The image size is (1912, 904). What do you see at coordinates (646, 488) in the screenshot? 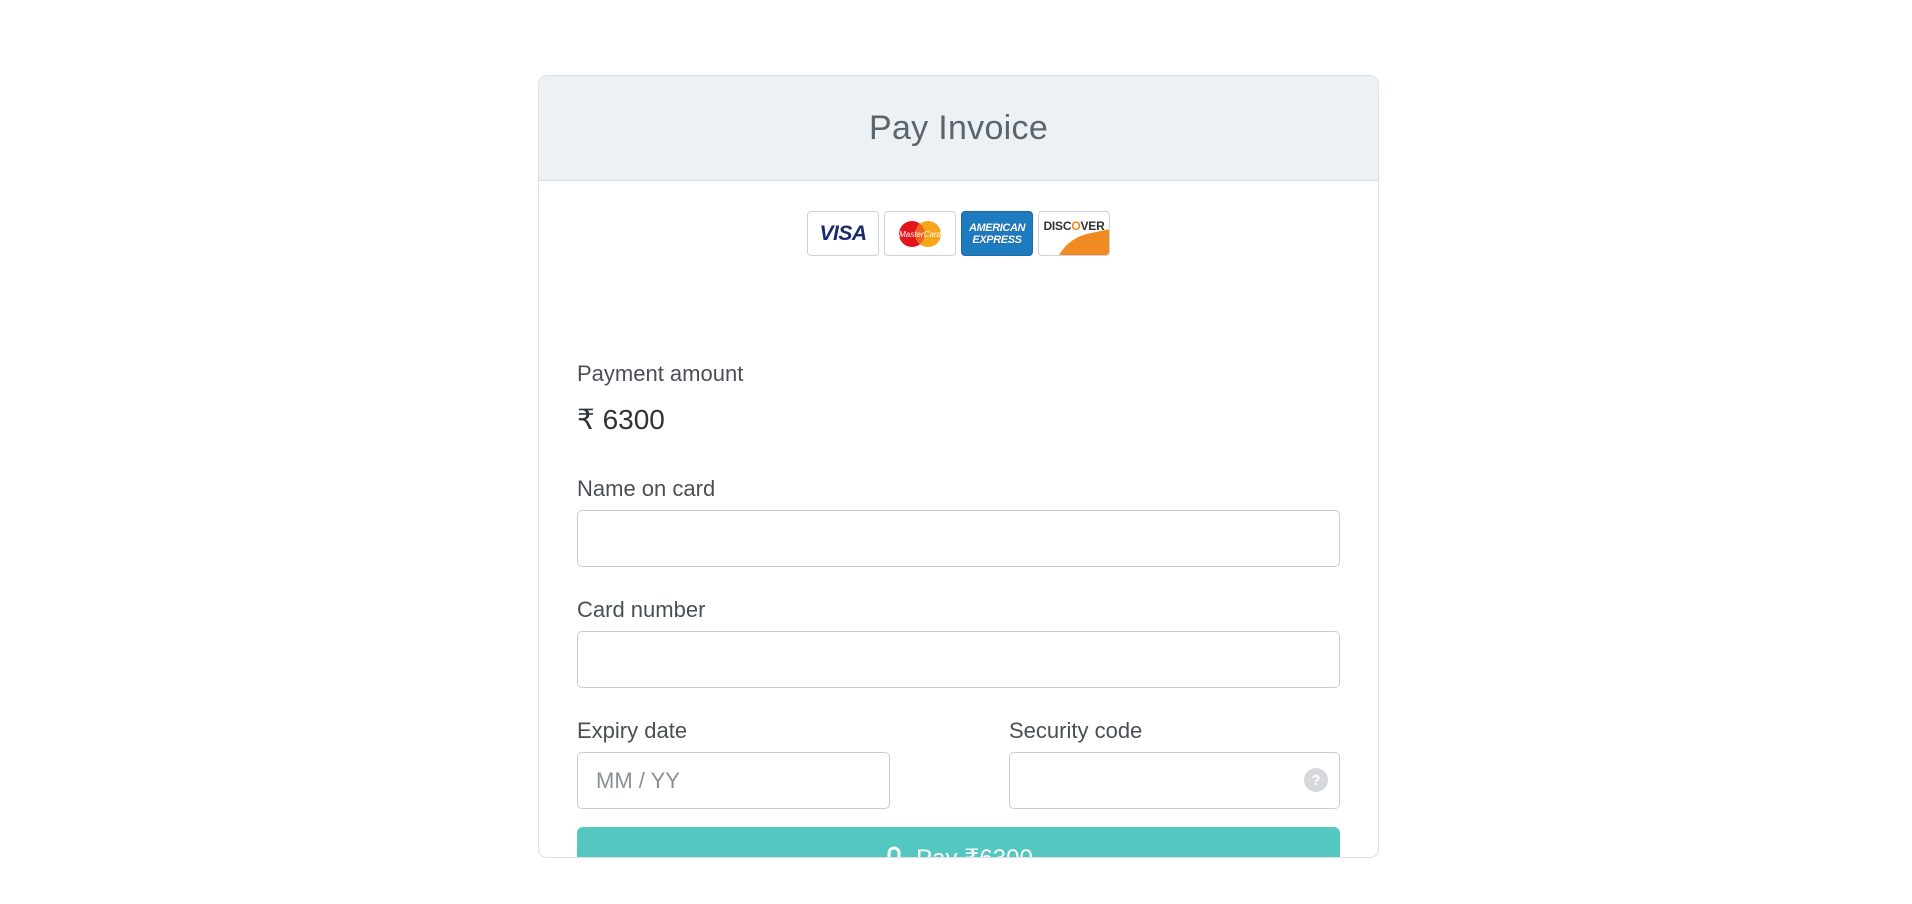
I see `name-on-card-label: Name on card` at bounding box center [646, 488].